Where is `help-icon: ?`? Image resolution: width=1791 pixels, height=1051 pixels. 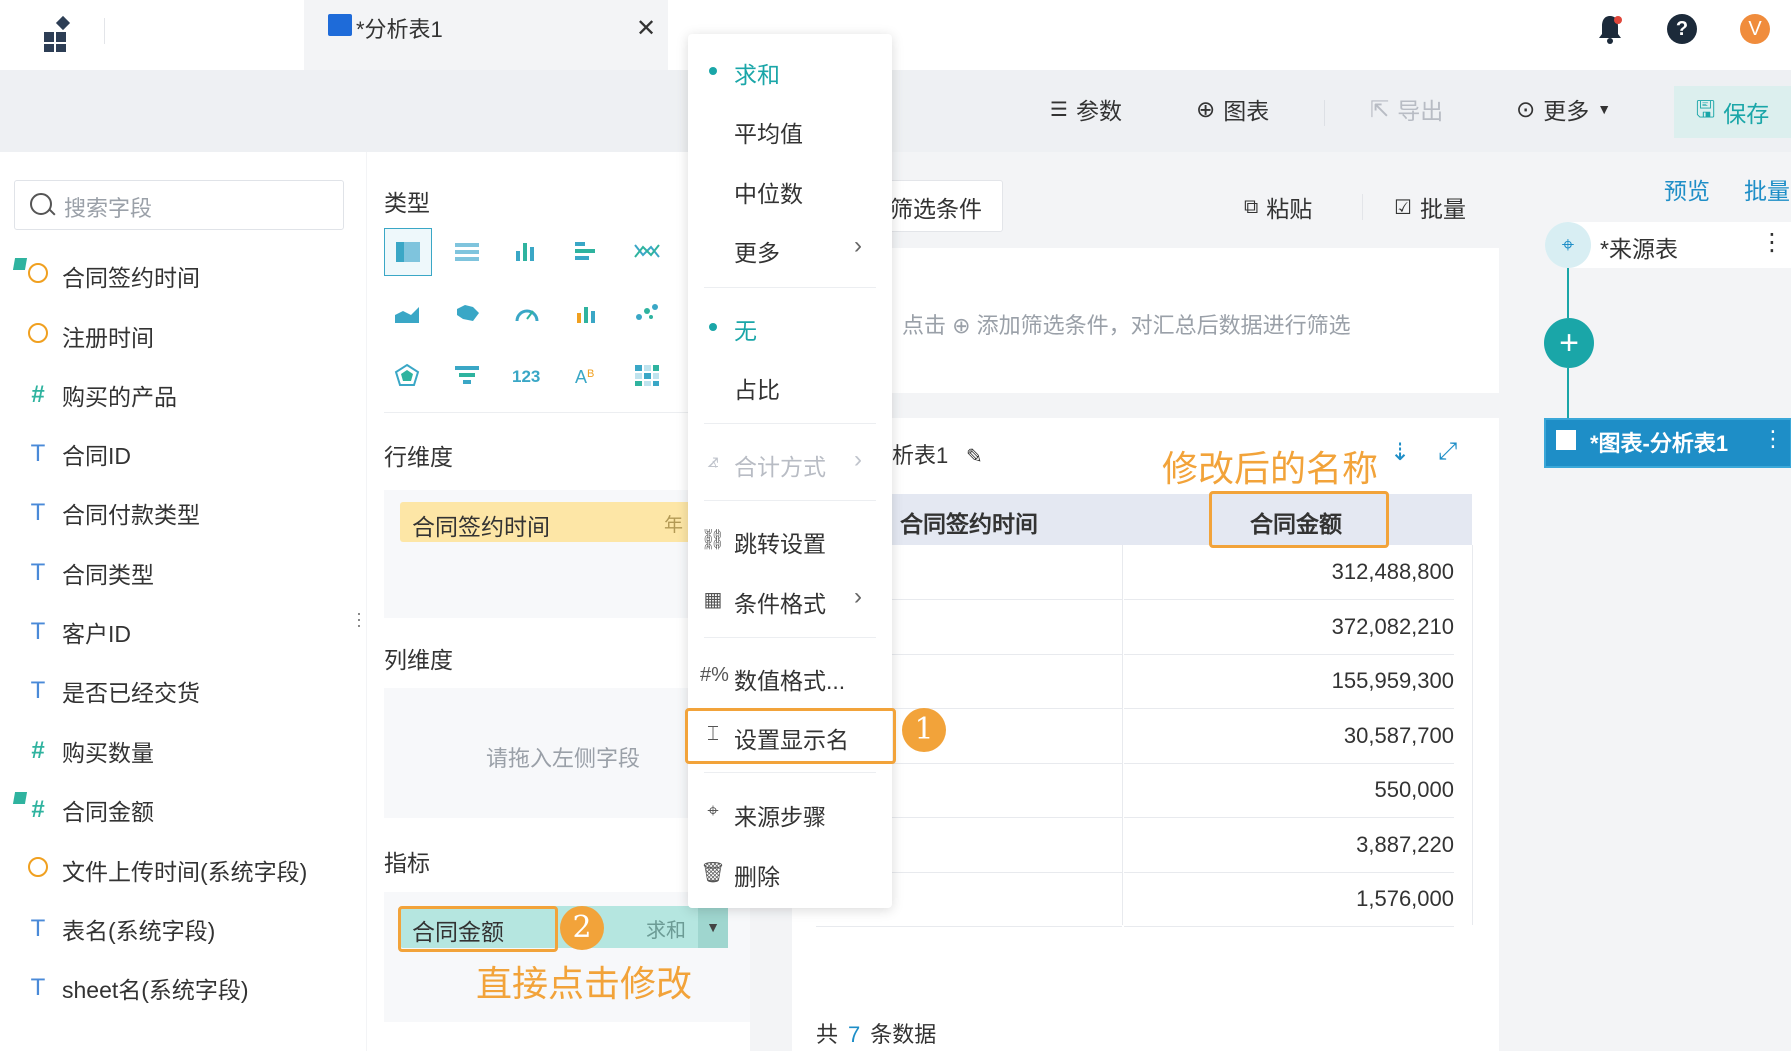
help-icon: ? is located at coordinates (1682, 29).